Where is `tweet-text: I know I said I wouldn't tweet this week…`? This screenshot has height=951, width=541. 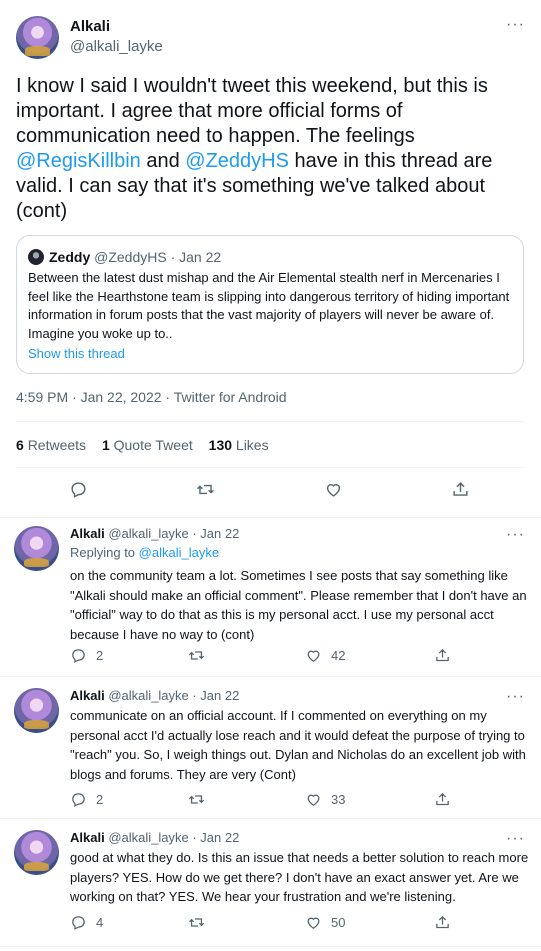 tweet-text: I know I said I wouldn't tweet this week… is located at coordinates (271, 149).